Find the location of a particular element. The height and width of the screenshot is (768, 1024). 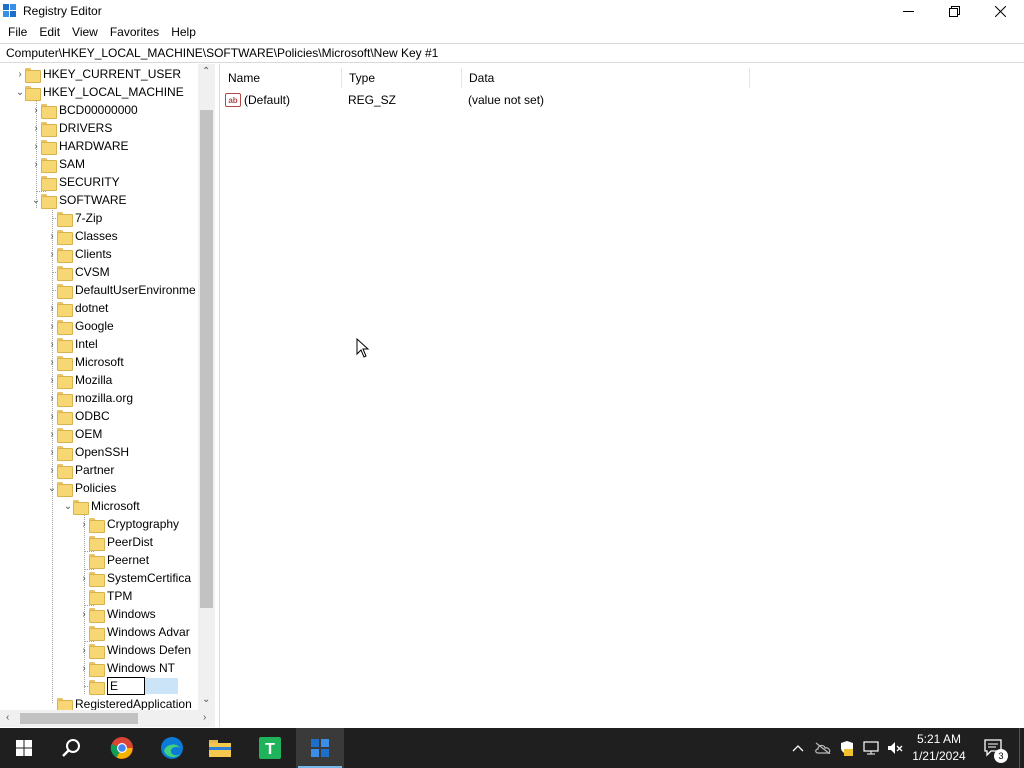

search-button is located at coordinates (72, 748).